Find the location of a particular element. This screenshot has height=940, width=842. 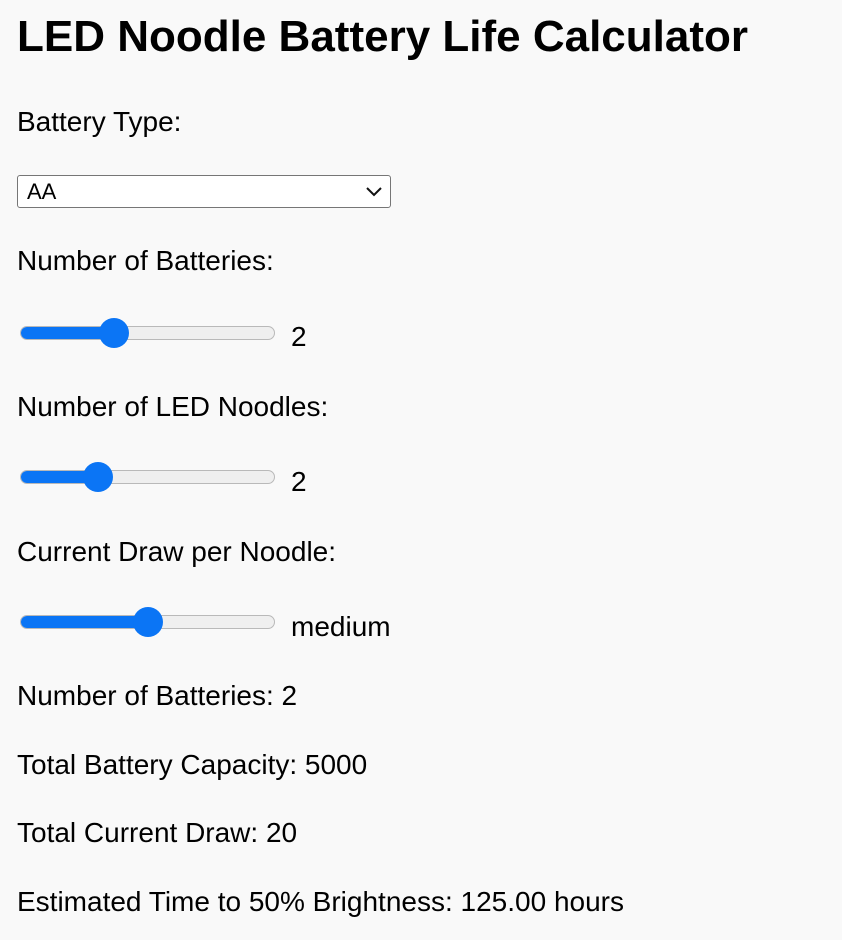

battery-type-select: AA is located at coordinates (204, 191).